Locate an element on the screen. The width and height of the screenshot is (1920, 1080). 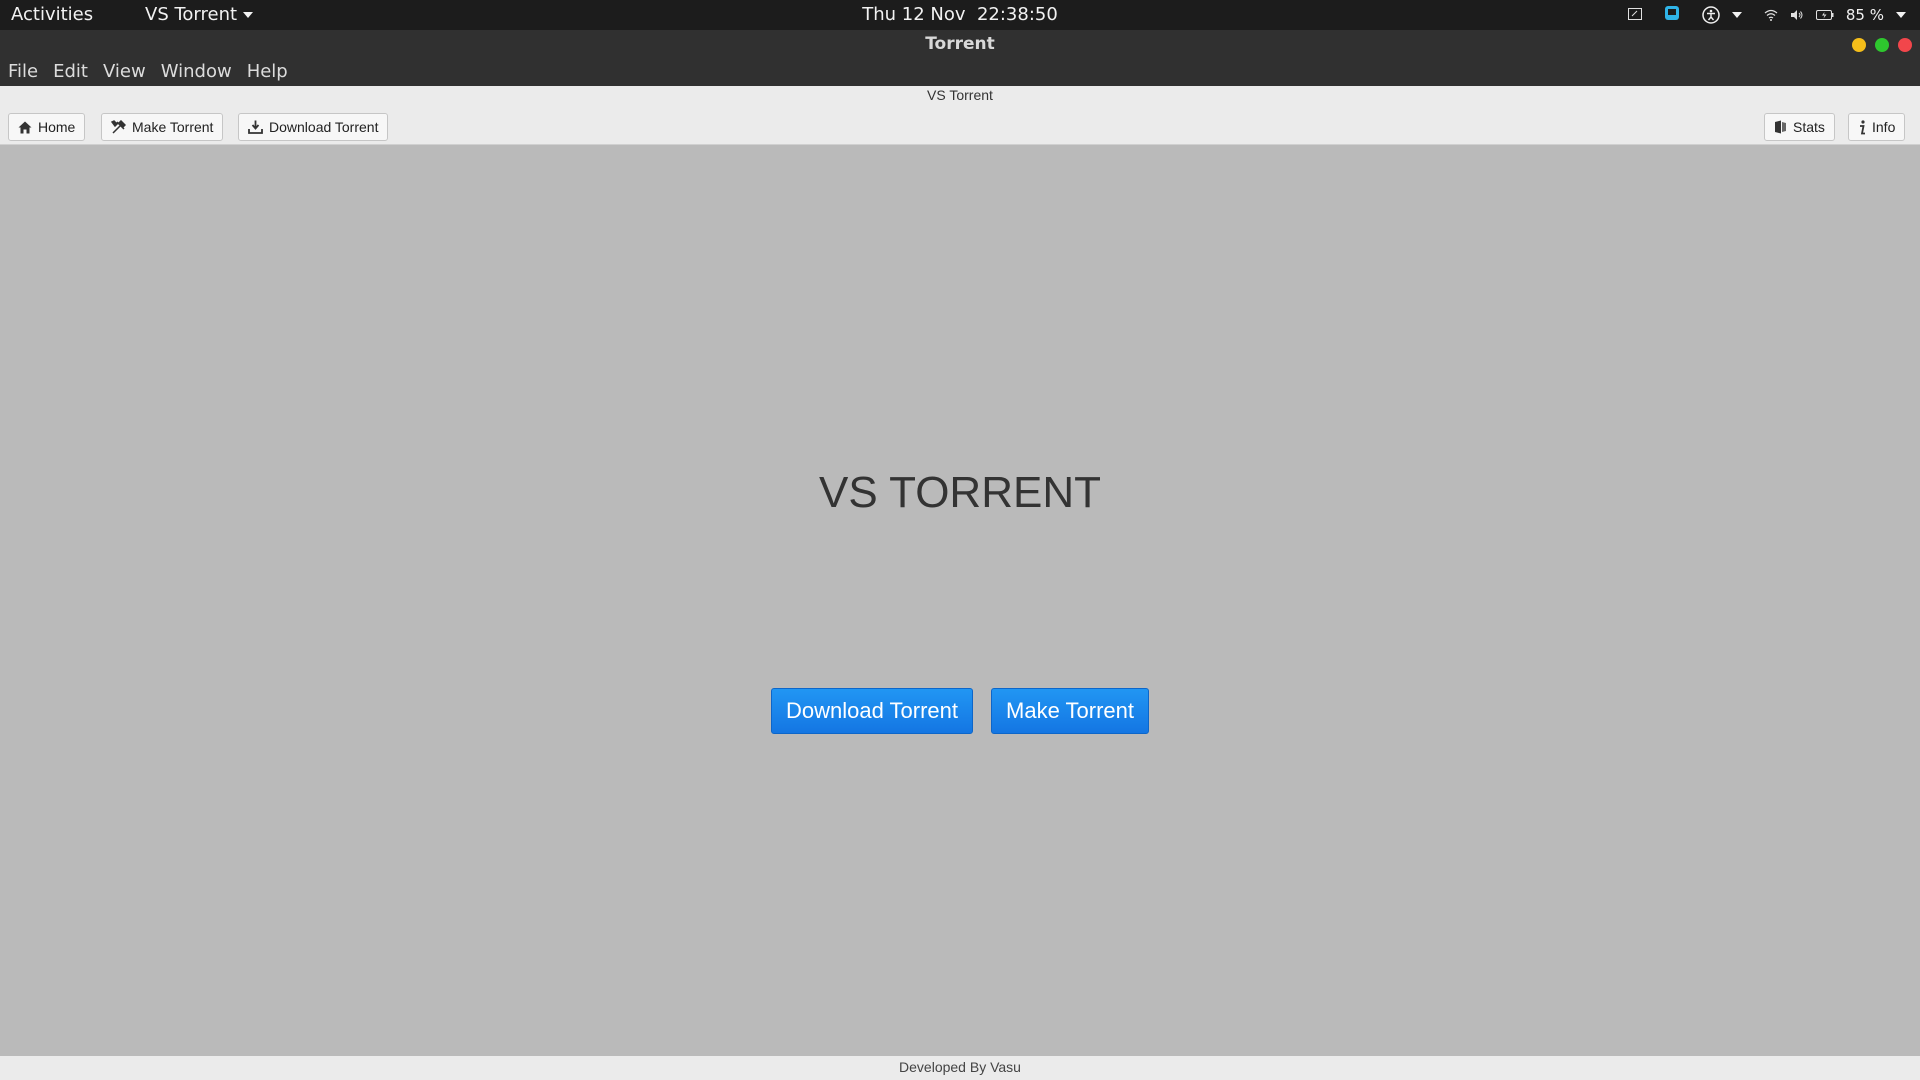
accessibility-menu is located at coordinates (1722, 15).